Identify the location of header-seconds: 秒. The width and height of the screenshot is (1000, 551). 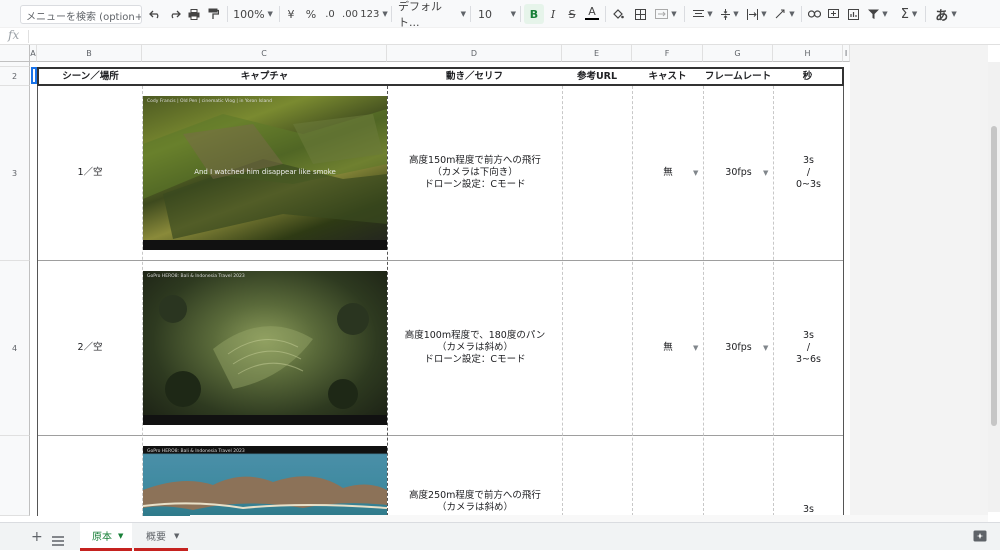
(808, 76).